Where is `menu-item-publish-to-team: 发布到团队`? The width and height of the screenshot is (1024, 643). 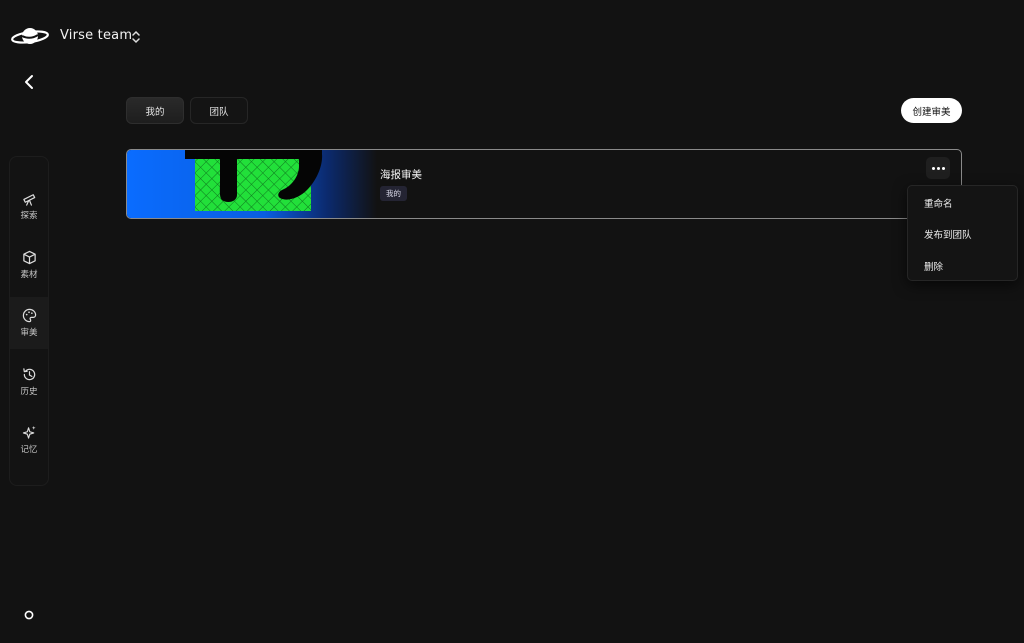
menu-item-publish-to-team: 发布到团队 is located at coordinates (948, 234).